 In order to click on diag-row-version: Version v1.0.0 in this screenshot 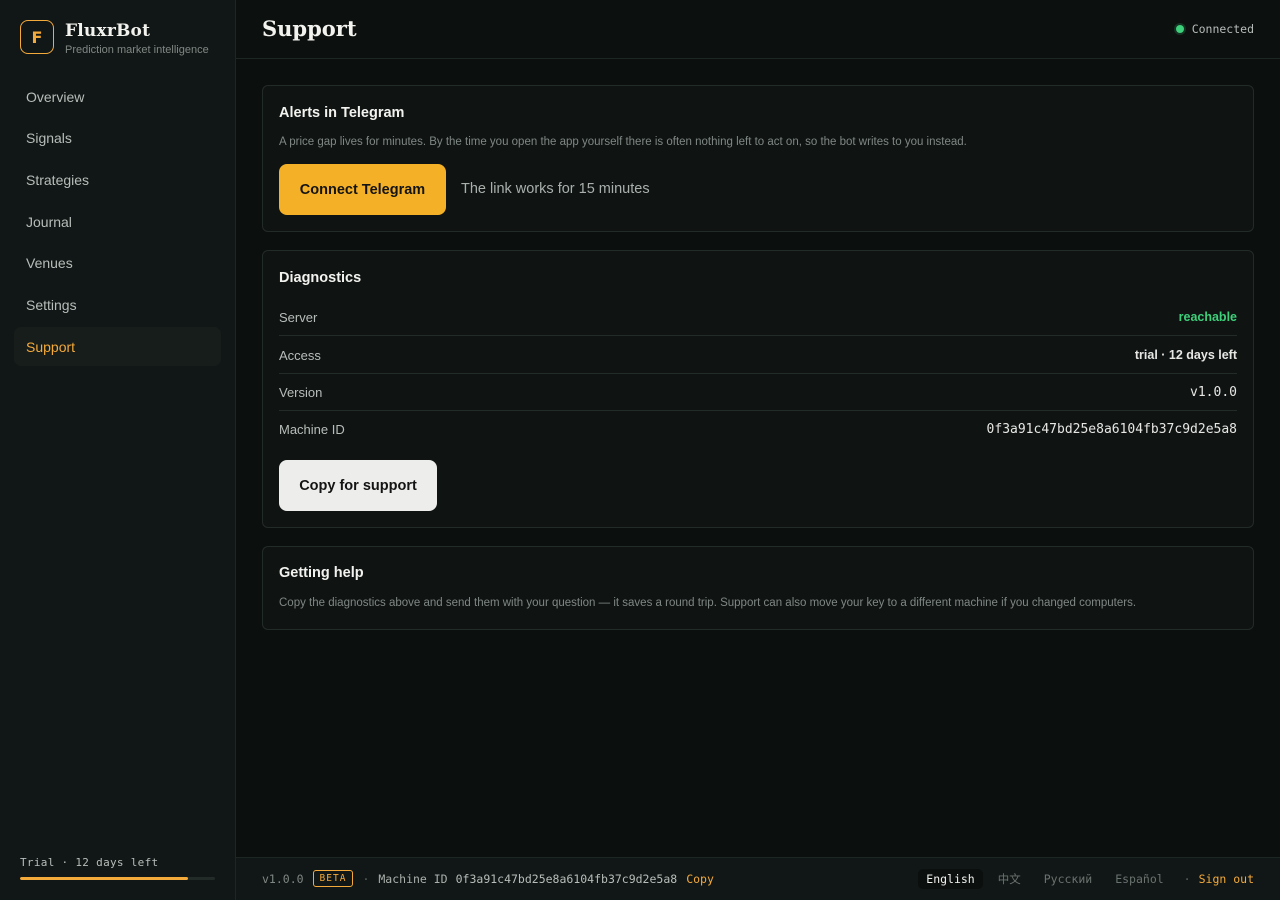, I will do `click(758, 392)`.